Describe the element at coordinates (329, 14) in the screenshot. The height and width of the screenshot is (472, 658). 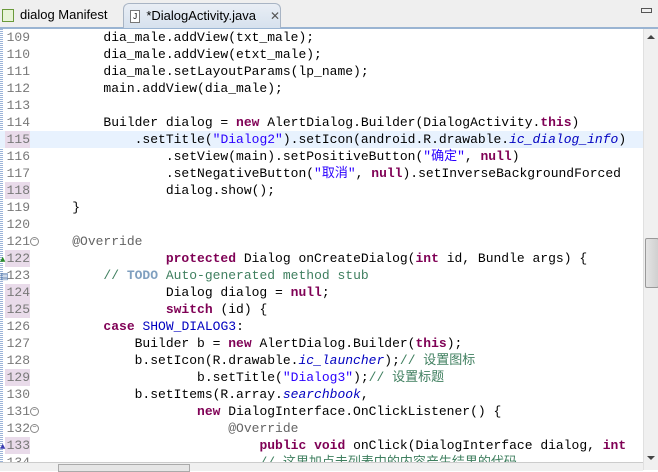
I see `editor-tab-bar: dialog Manifest J *DialogActivity.java ✕` at that location.